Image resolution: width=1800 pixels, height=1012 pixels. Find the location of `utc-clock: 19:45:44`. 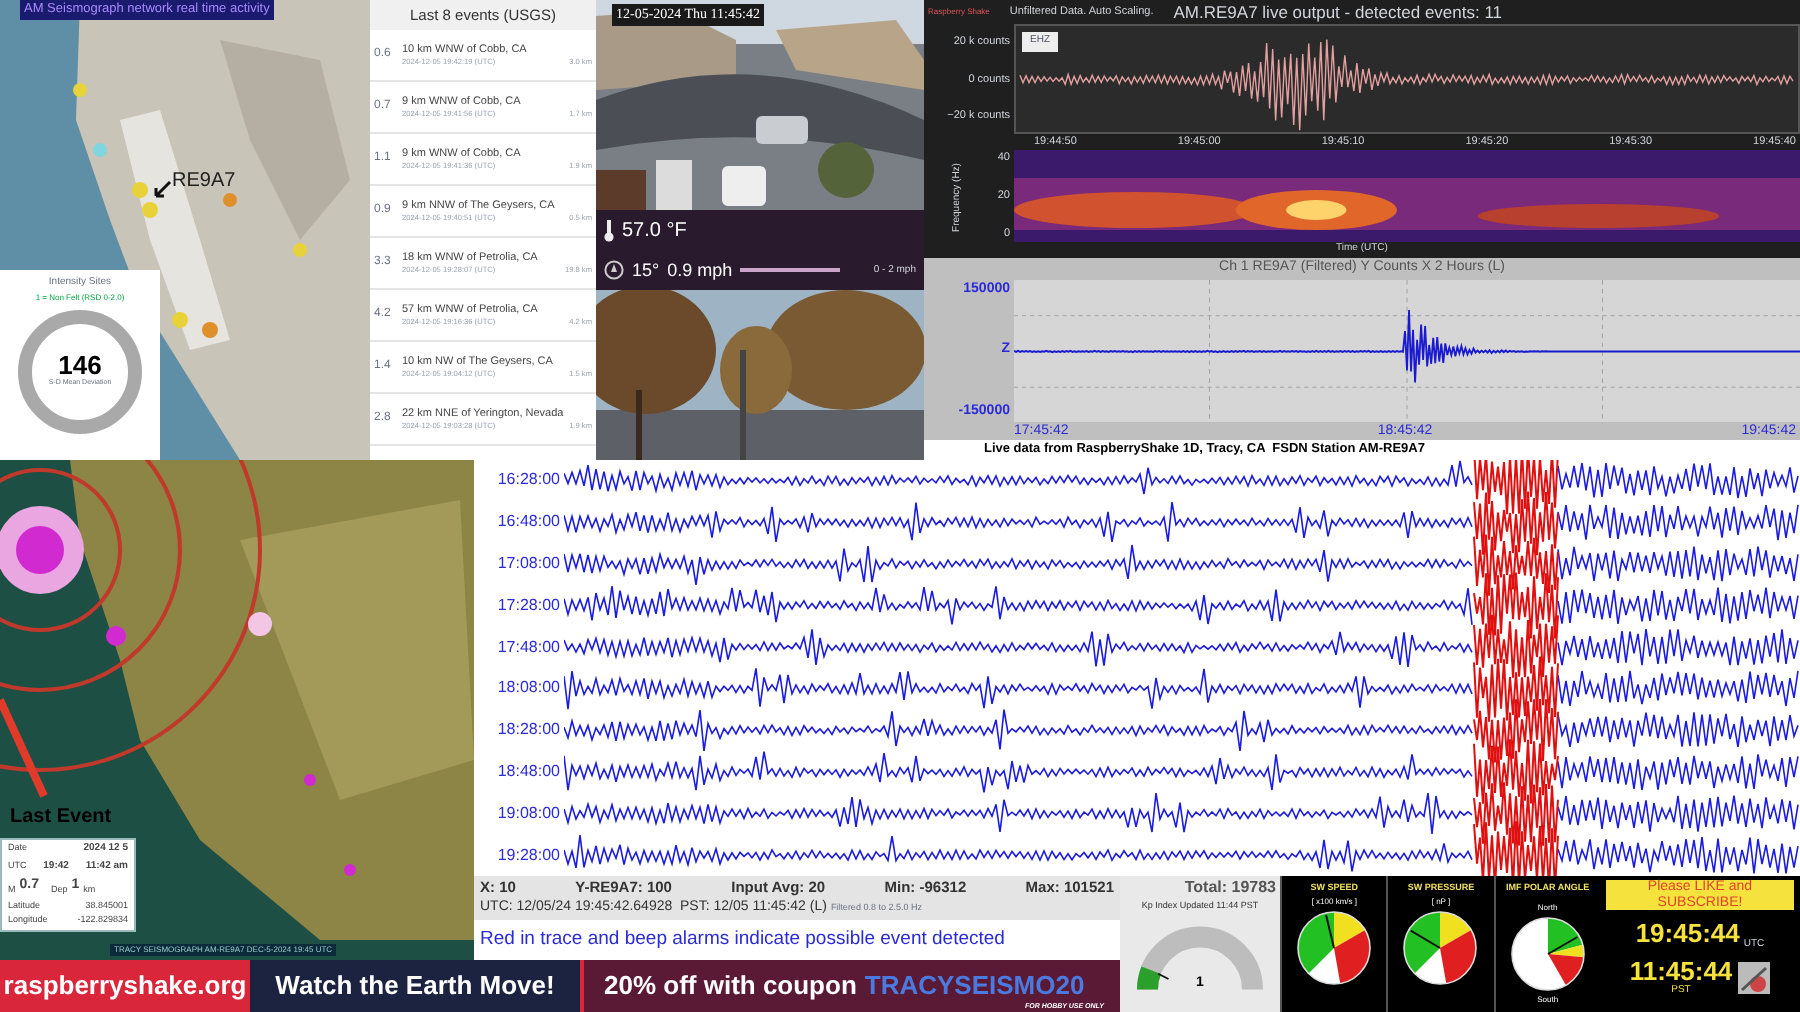

utc-clock: 19:45:44 is located at coordinates (1687, 934).